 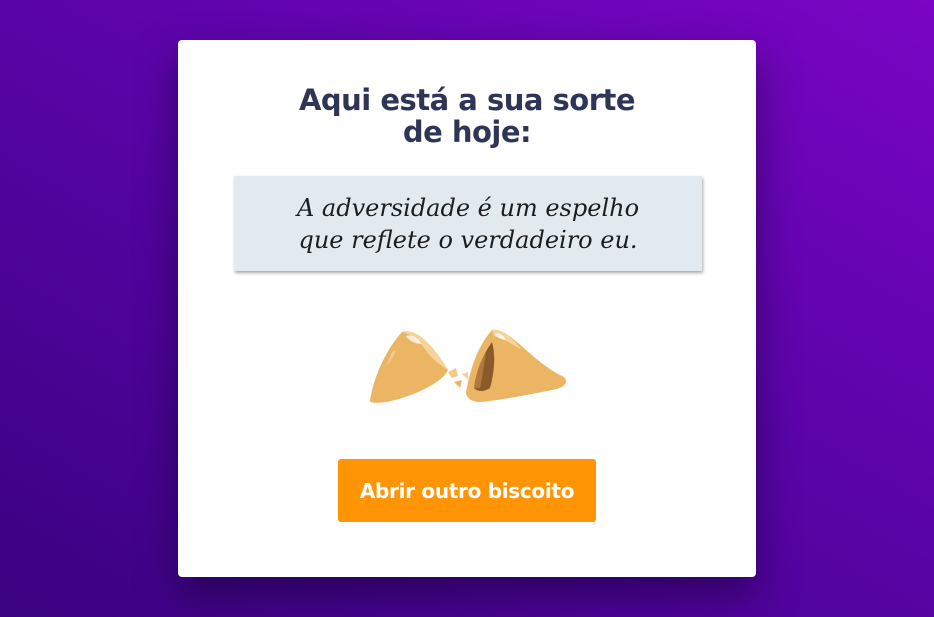 What do you see at coordinates (467, 132) in the screenshot?
I see `page-title-line-2: de hoje:` at bounding box center [467, 132].